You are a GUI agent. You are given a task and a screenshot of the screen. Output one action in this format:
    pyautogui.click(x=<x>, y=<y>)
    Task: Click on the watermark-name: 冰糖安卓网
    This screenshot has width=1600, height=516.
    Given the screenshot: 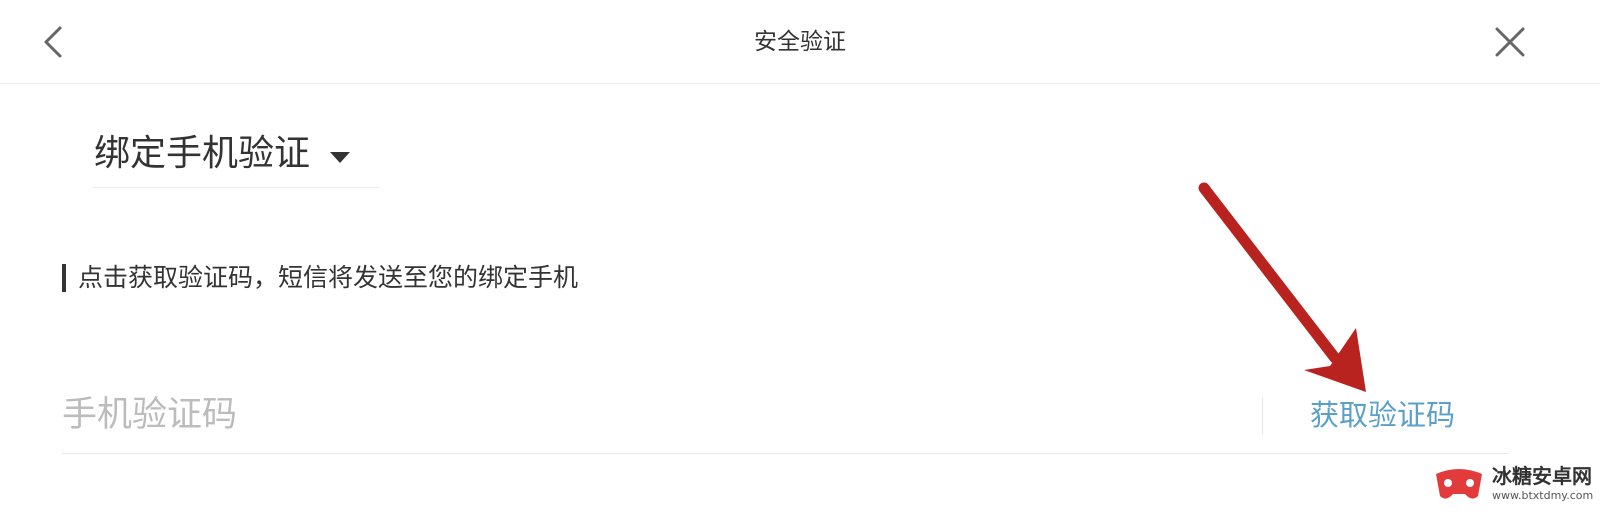 What is the action you would take?
    pyautogui.click(x=1542, y=476)
    